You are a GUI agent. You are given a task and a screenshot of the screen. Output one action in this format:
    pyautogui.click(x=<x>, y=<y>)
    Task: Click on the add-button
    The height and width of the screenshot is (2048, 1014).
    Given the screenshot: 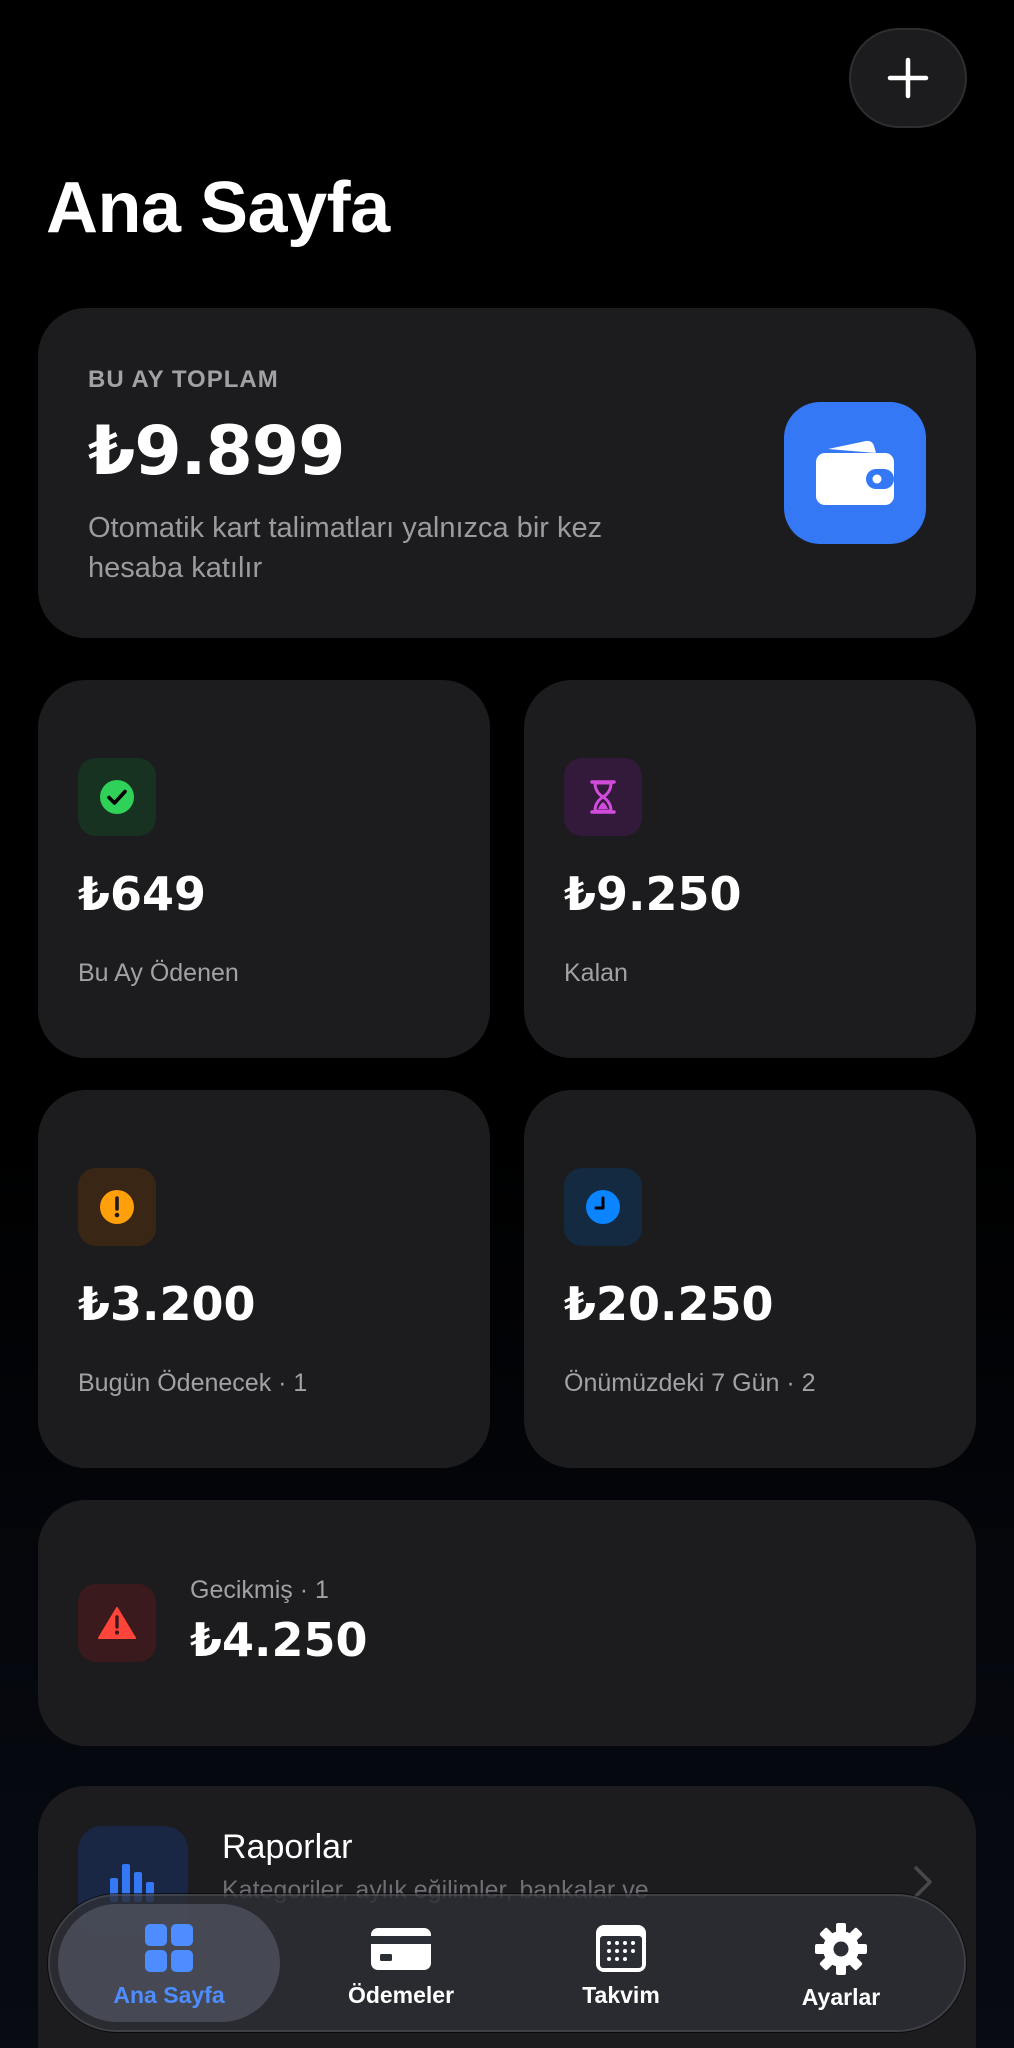 What is the action you would take?
    pyautogui.click(x=908, y=78)
    